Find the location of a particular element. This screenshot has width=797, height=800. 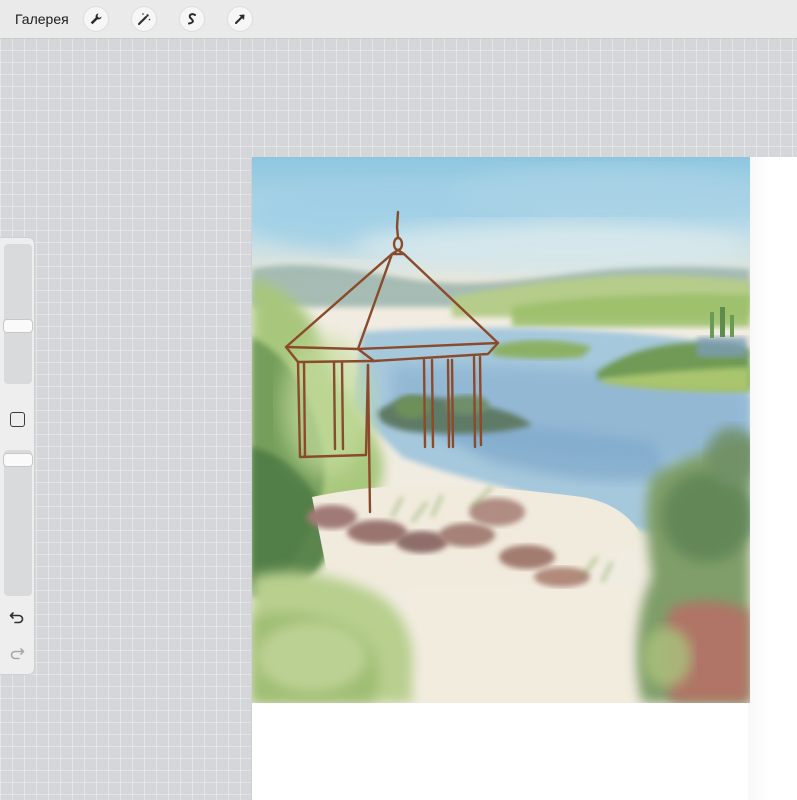

adjustments-button is located at coordinates (143, 19).